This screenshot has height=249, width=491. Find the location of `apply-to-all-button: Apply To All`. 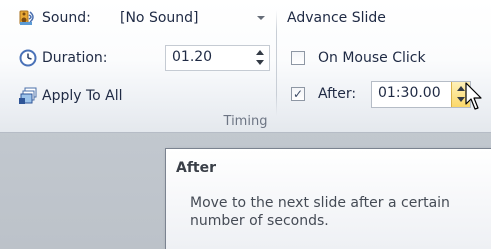

apply-to-all-button: Apply To All is located at coordinates (86, 96).